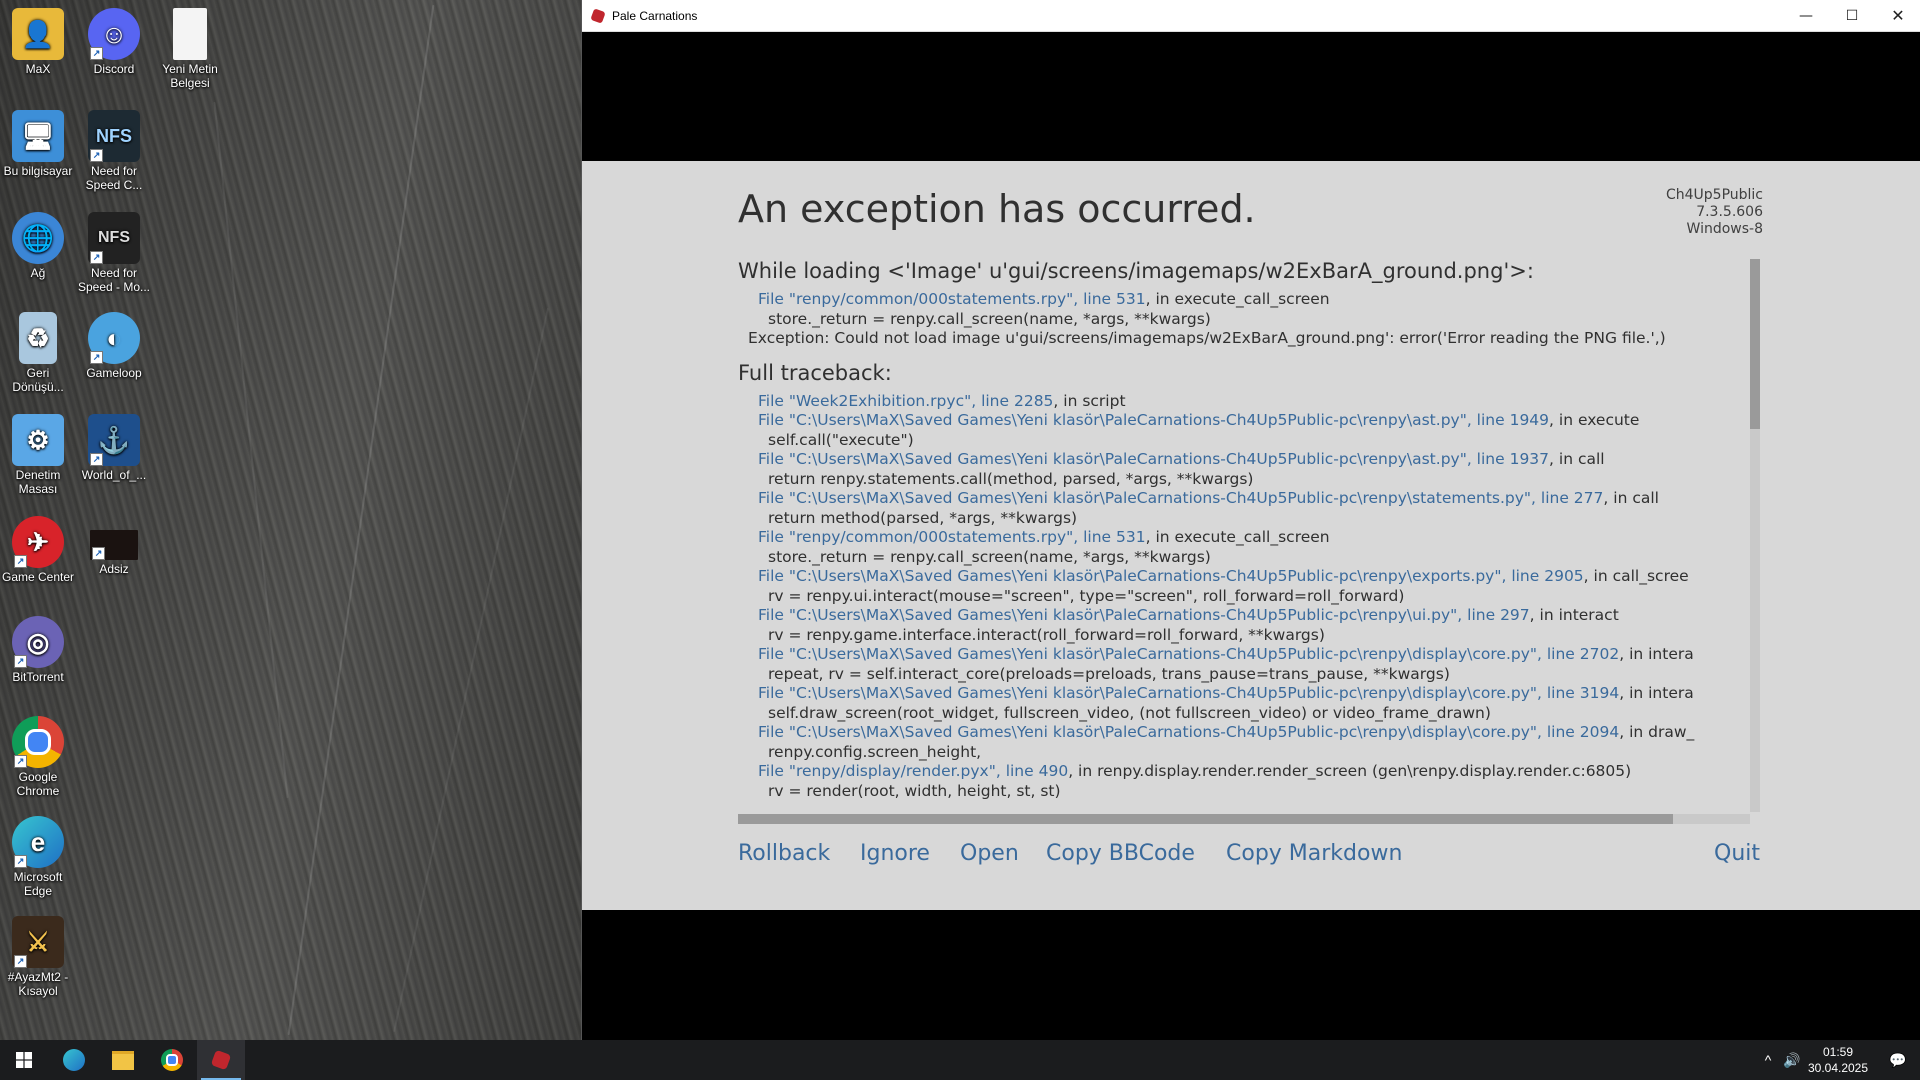 Image resolution: width=1920 pixels, height=1080 pixels. I want to click on taskbar: ^ 🔊 01:59 30.04.2025 💬, so click(960, 1060).